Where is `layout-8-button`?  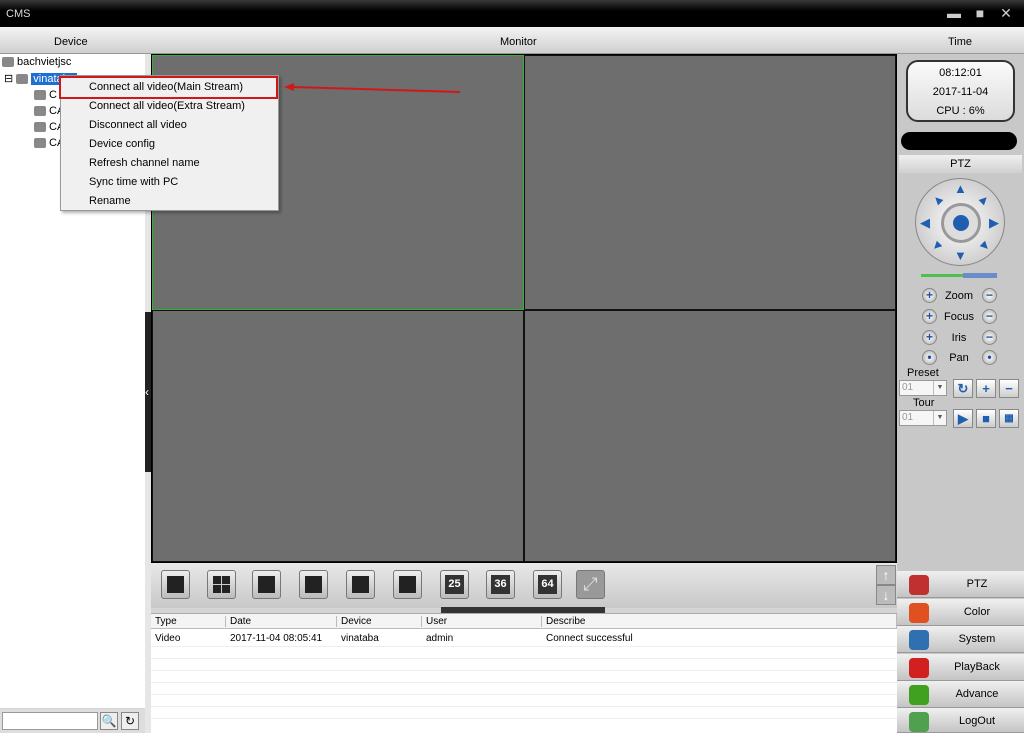
layout-8-button is located at coordinates (360, 584).